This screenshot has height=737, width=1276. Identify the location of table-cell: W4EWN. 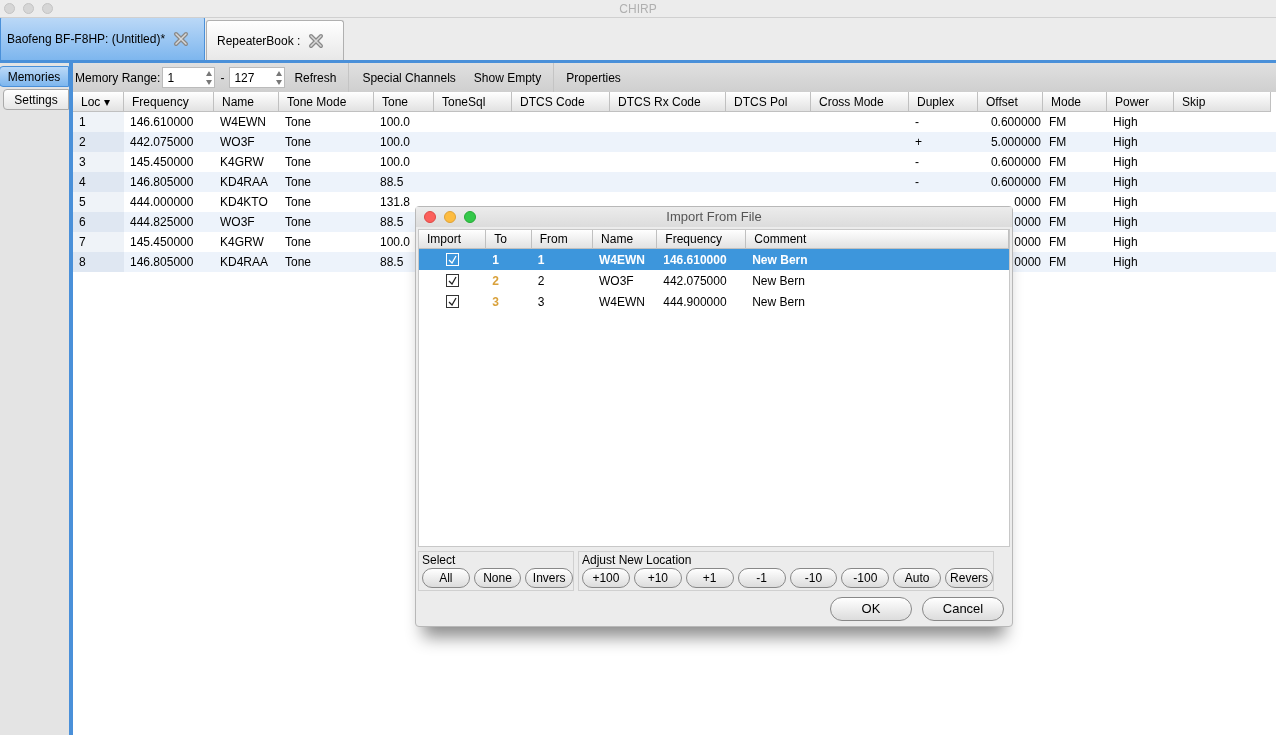
(621, 301).